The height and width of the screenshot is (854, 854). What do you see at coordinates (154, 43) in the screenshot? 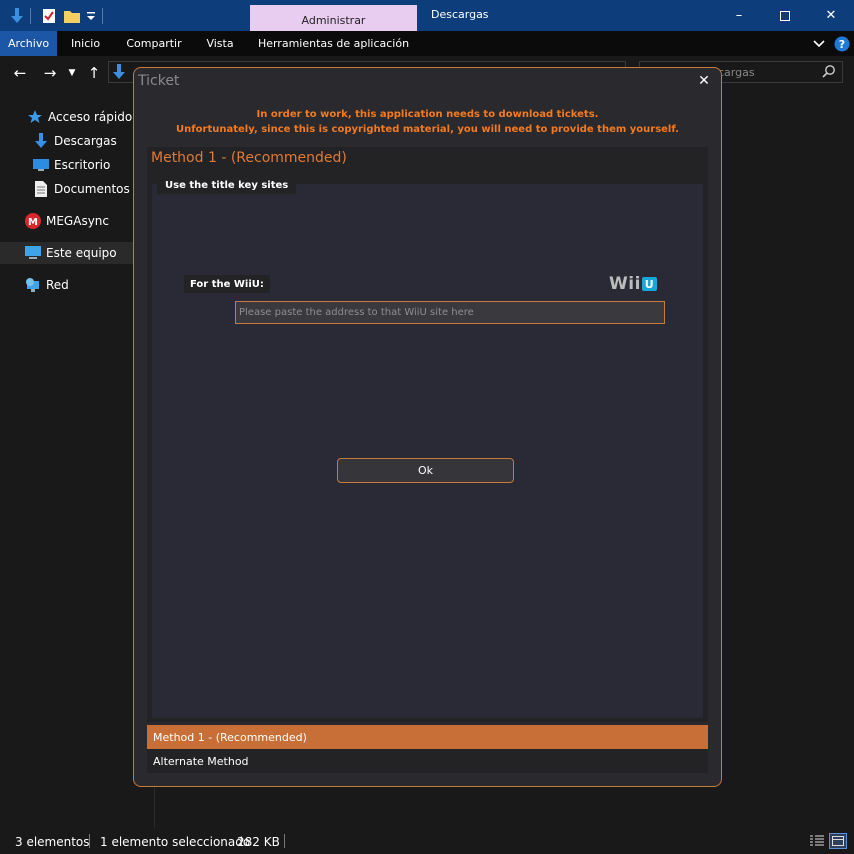
I see `tab-compartir: Compartir` at bounding box center [154, 43].